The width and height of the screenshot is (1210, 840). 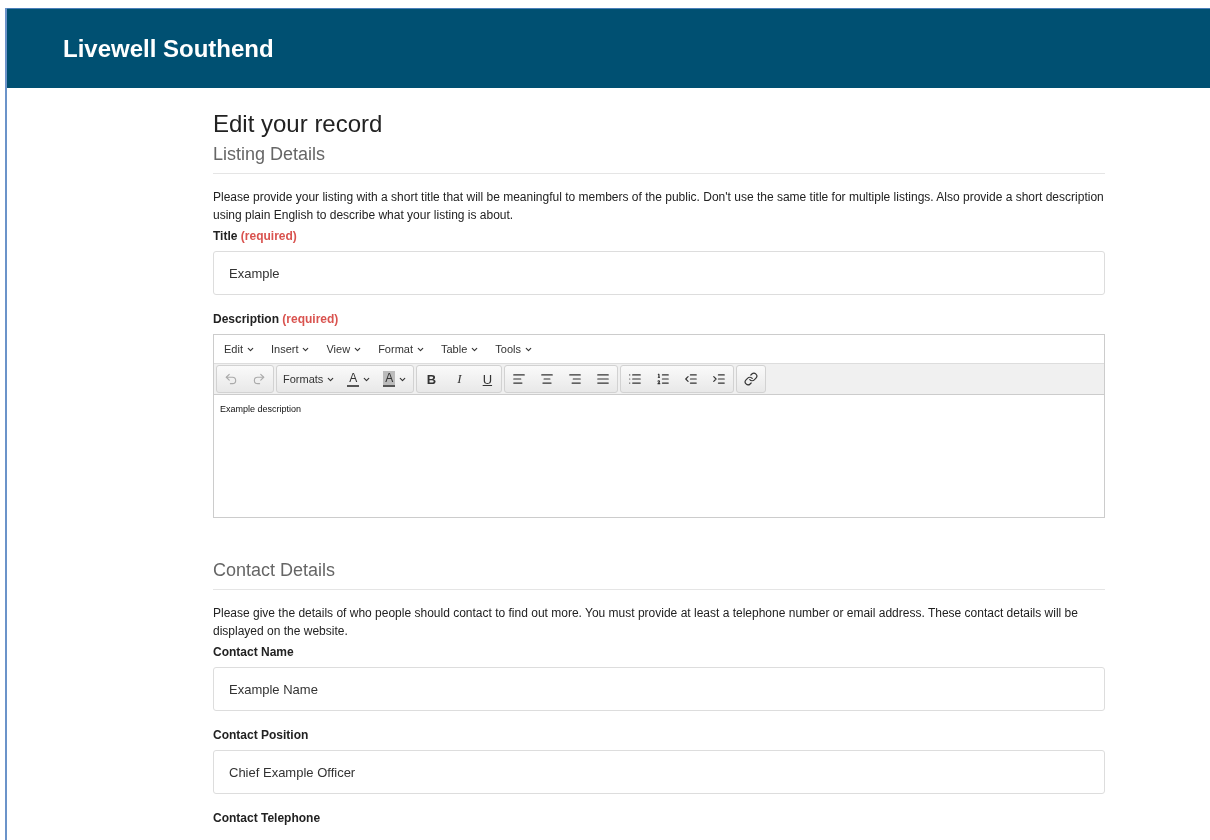 What do you see at coordinates (359, 379) in the screenshot?
I see `text-color-button: A` at bounding box center [359, 379].